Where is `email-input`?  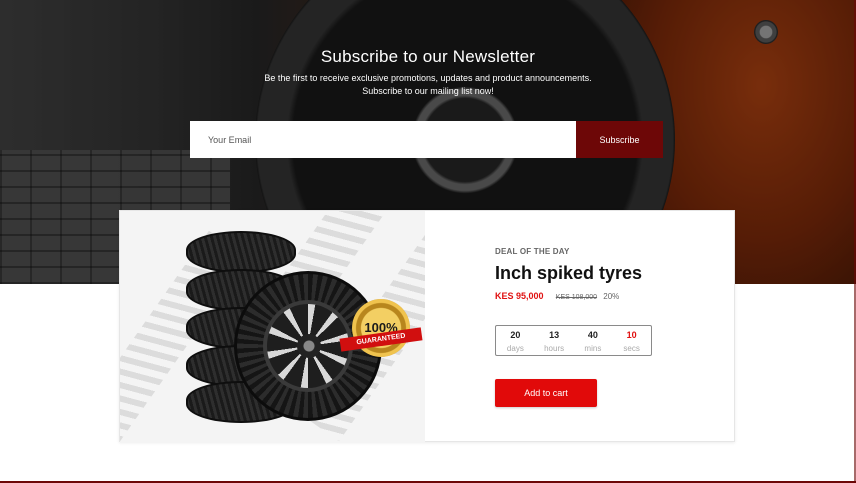 email-input is located at coordinates (383, 139).